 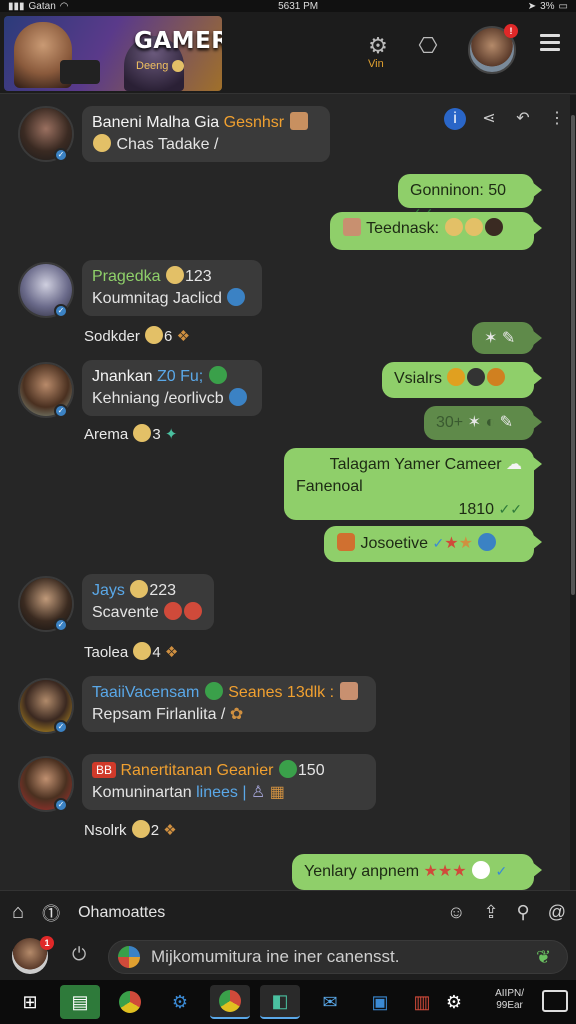 I want to click on reaction-row: Arema 3 ✦, so click(x=130, y=433).